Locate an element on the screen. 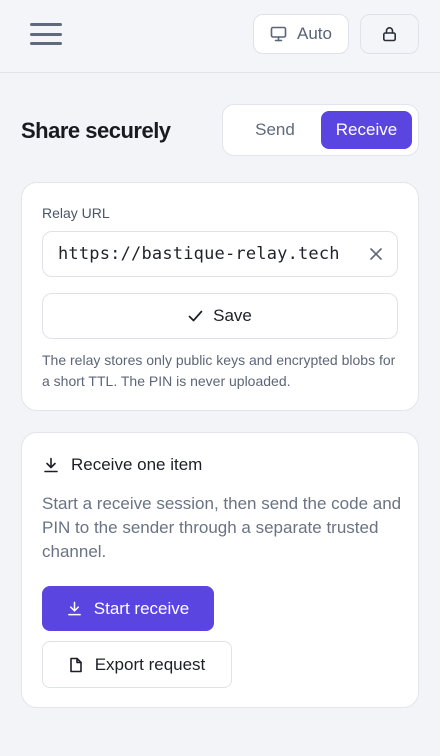  save-button-label: Save is located at coordinates (232, 315).